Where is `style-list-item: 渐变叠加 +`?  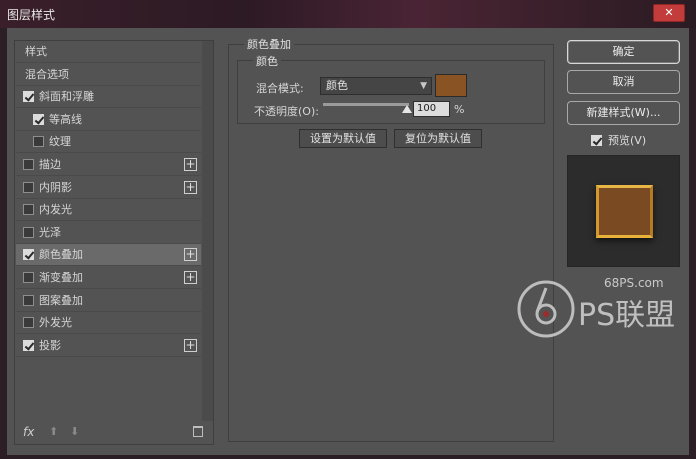 style-list-item: 渐变叠加 + is located at coordinates (108, 278).